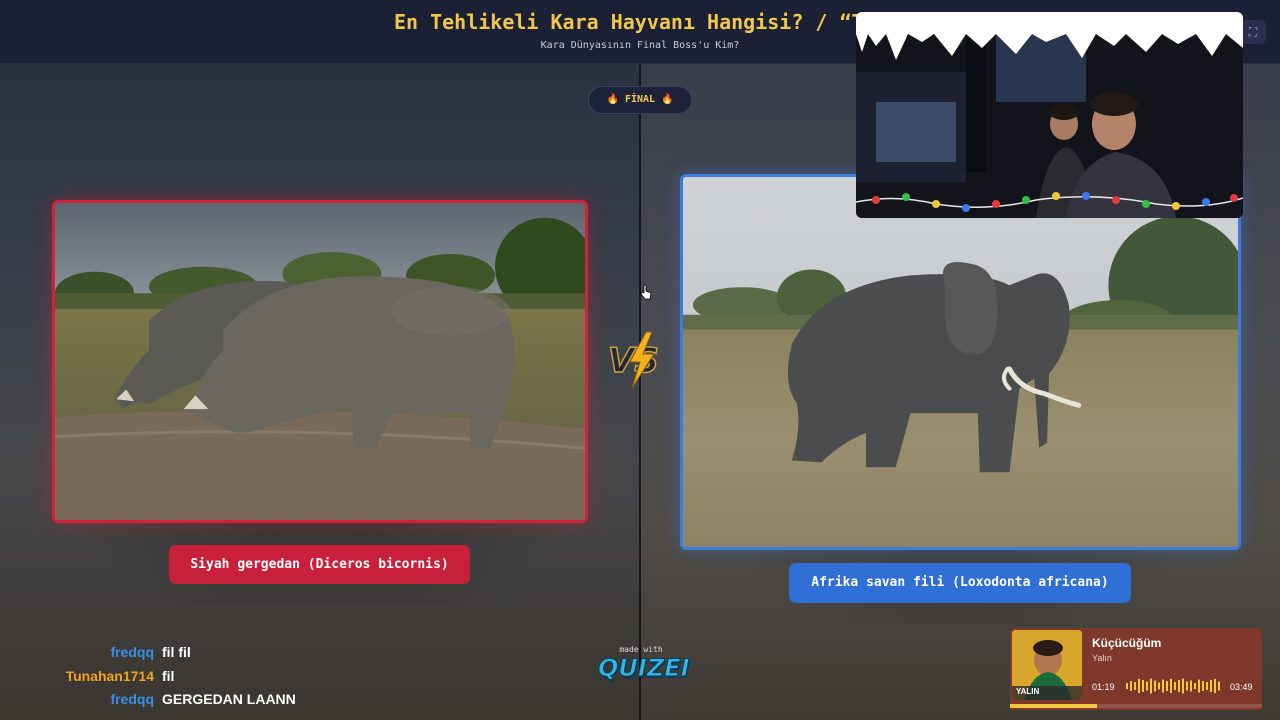  What do you see at coordinates (641, 649) in the screenshot?
I see `made-with-label: made with` at bounding box center [641, 649].